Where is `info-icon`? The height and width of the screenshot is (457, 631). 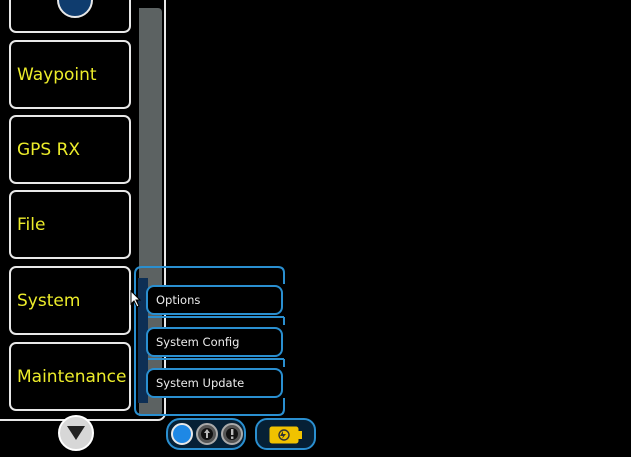 info-icon is located at coordinates (207, 434).